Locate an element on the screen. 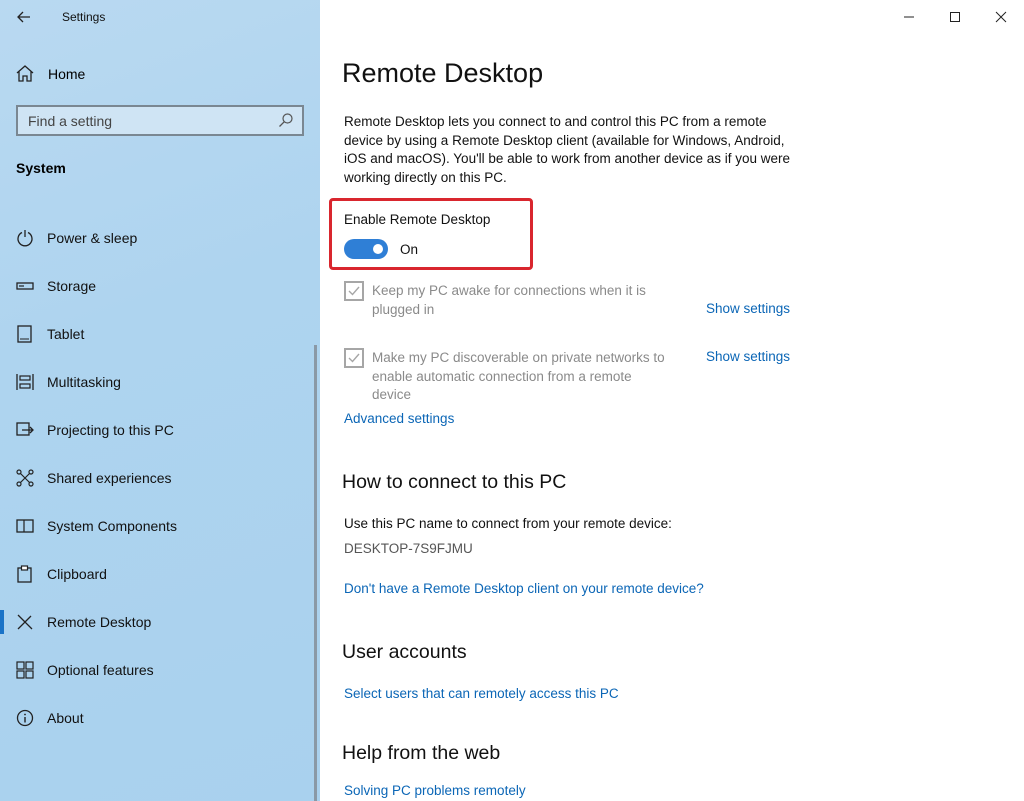 This screenshot has height=801, width=1024. sidebar-item-label: Shared experiences is located at coordinates (109, 478).